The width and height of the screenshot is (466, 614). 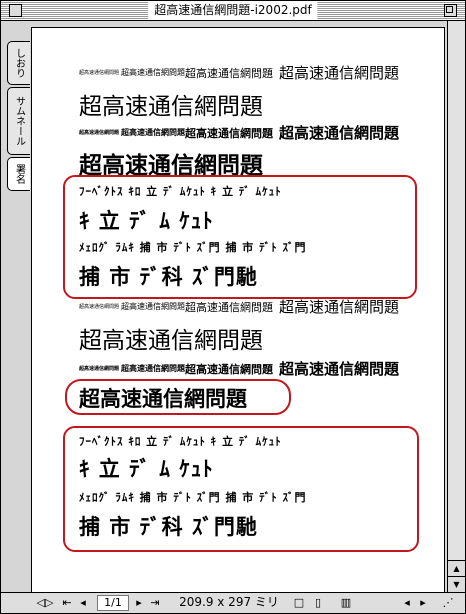 I want to click on tab-bookmarks: しおり, so click(x=18, y=63).